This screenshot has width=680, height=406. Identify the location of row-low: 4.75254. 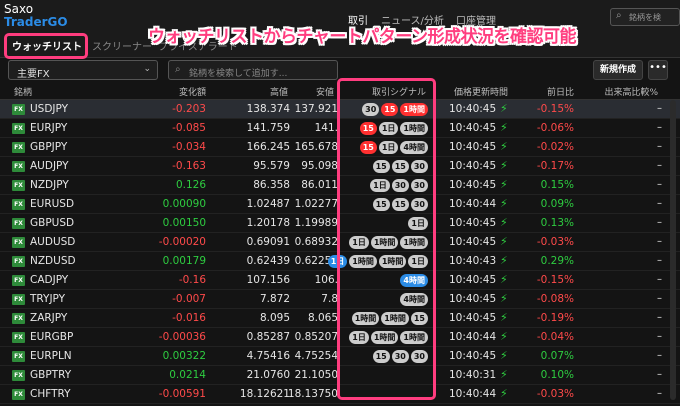
(316, 356).